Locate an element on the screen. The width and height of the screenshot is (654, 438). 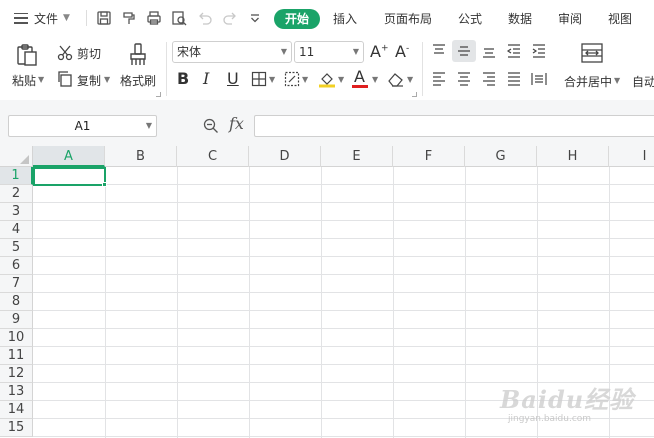
column-header-d: D is located at coordinates (285, 156).